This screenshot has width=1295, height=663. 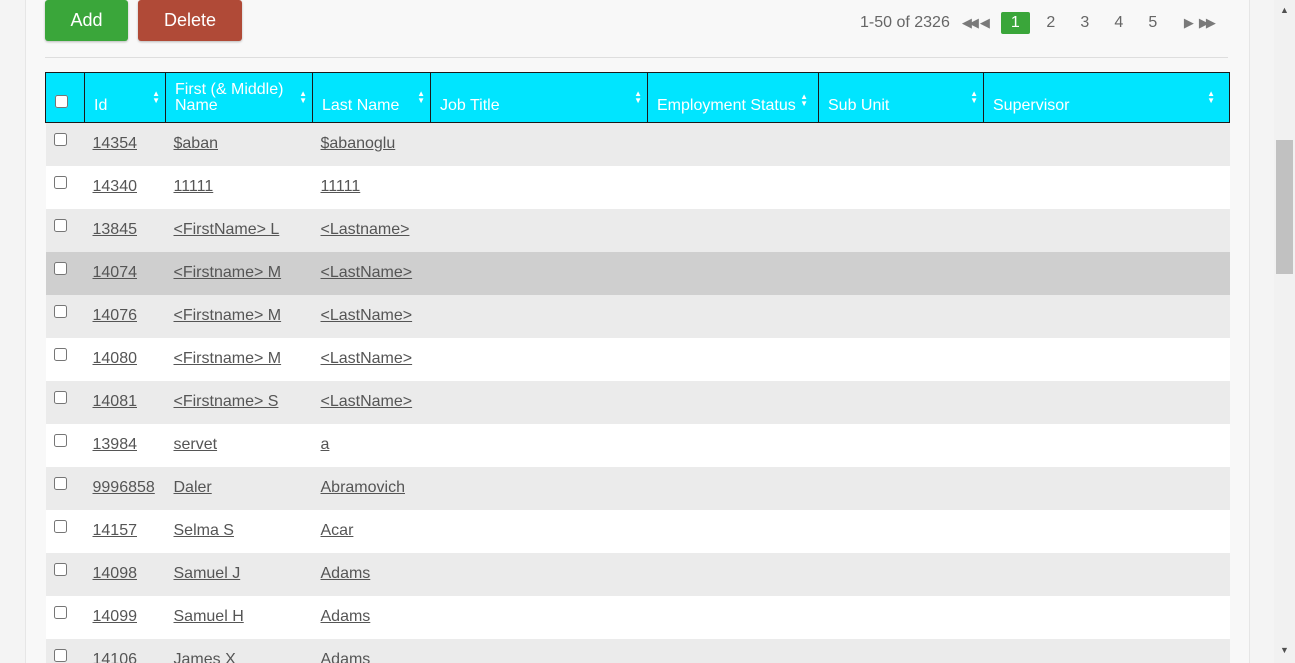 What do you see at coordinates (1085, 23) in the screenshot?
I see `page-link: 3` at bounding box center [1085, 23].